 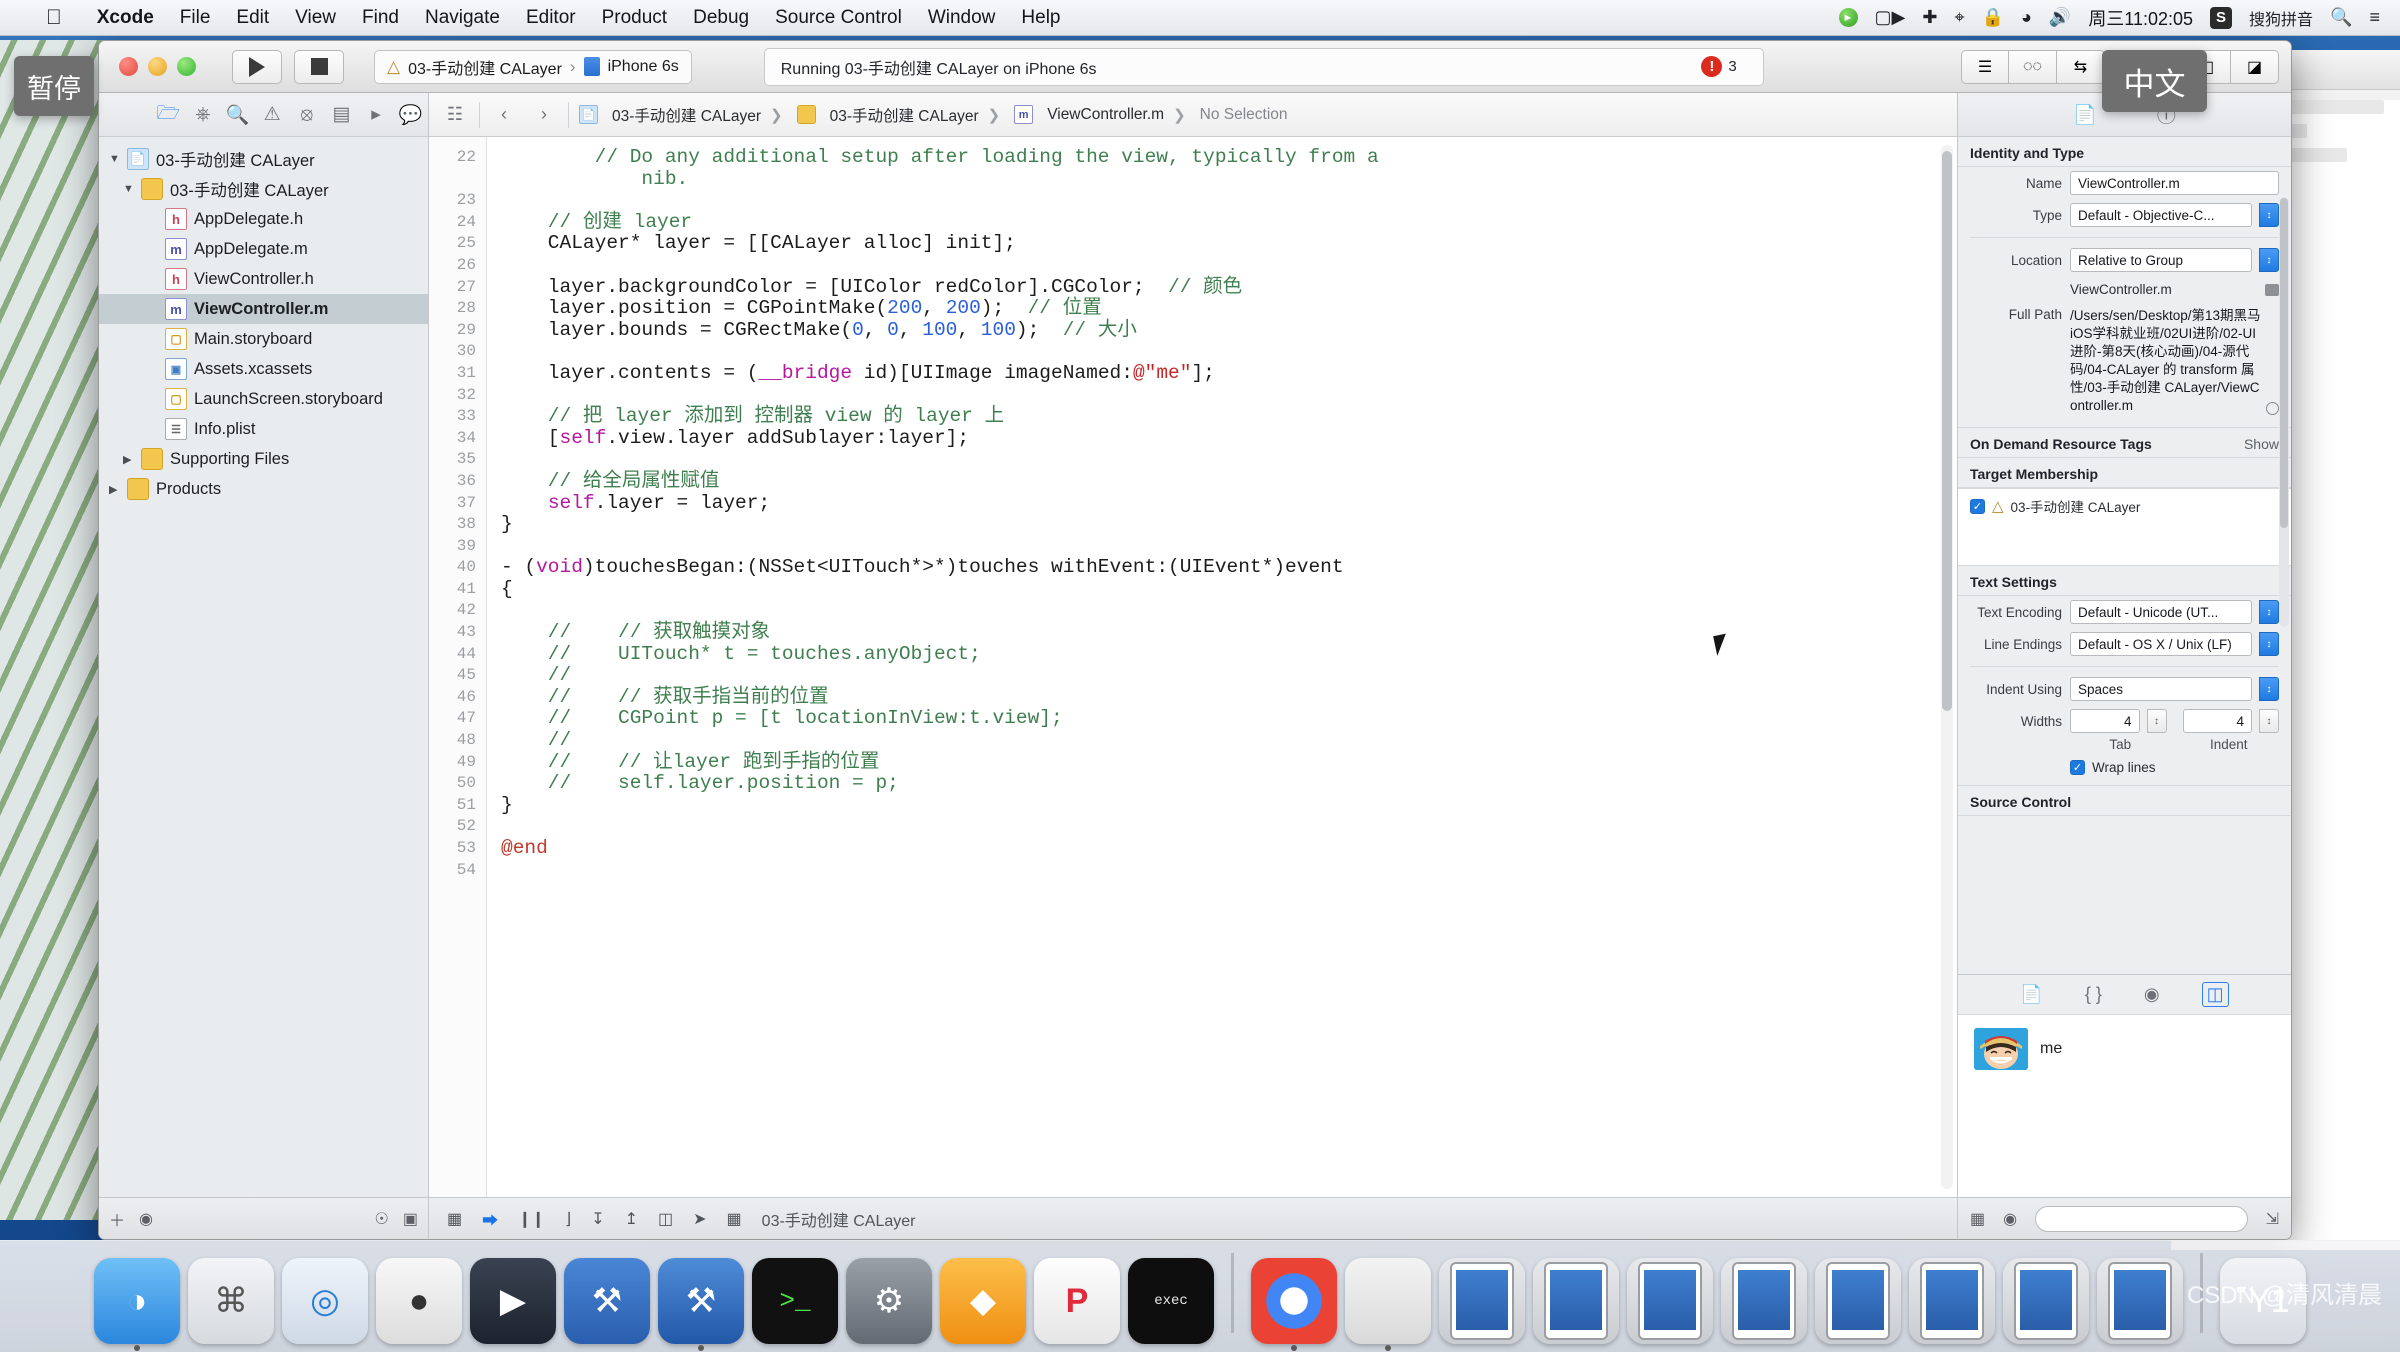 What do you see at coordinates (490, 1219) in the screenshot?
I see `breakpoints-icon: ⮕` at bounding box center [490, 1219].